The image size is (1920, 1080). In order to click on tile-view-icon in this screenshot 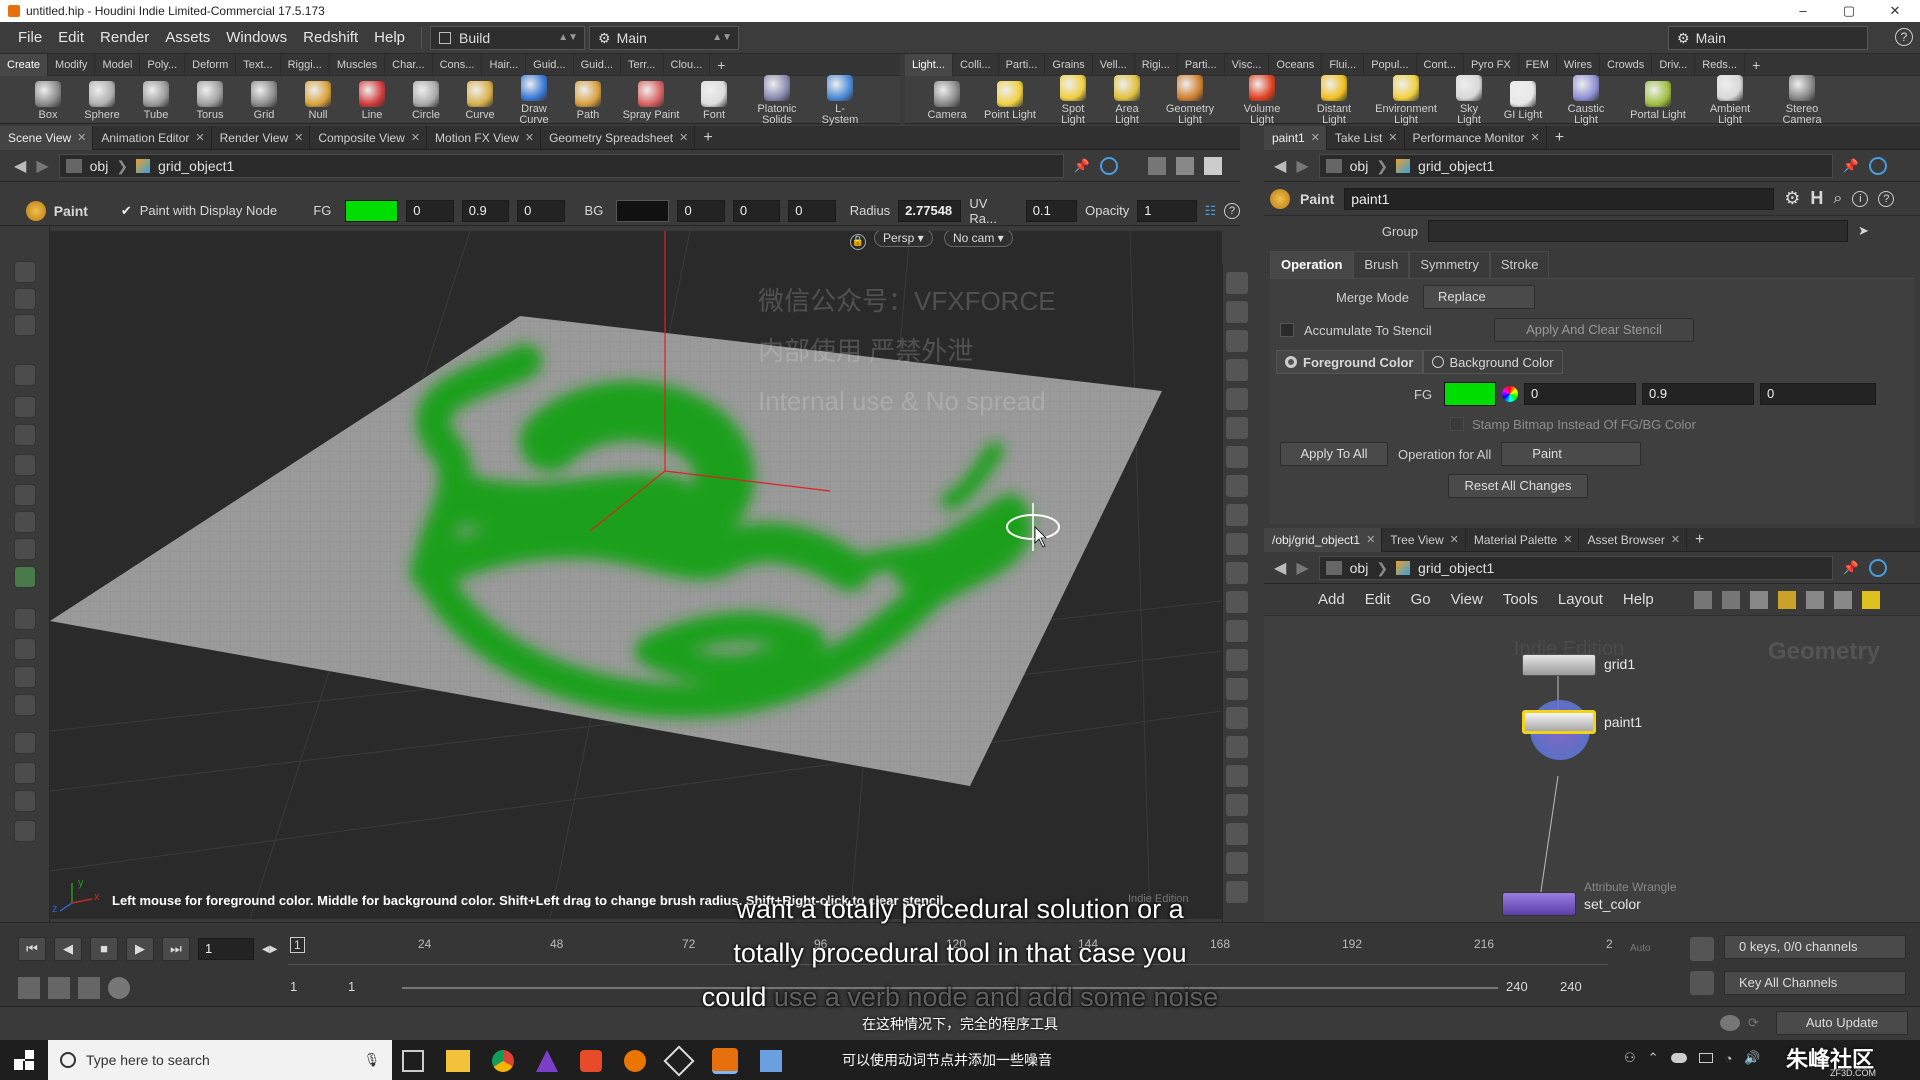, I will do `click(1815, 599)`.